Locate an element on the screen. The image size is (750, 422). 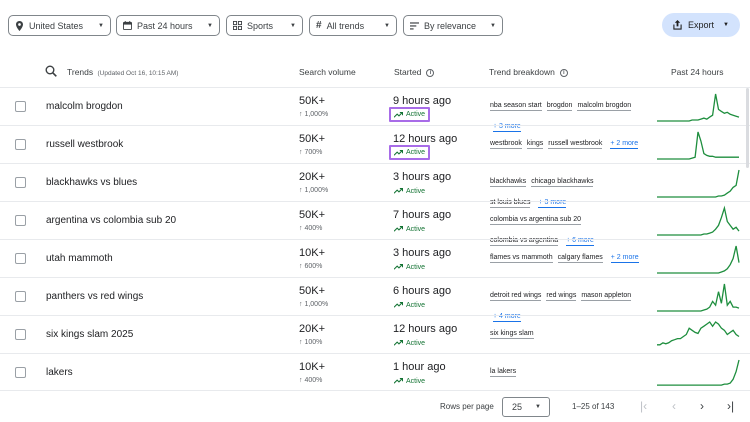
rows-per-page-label: Rows per page is located at coordinates (467, 406).